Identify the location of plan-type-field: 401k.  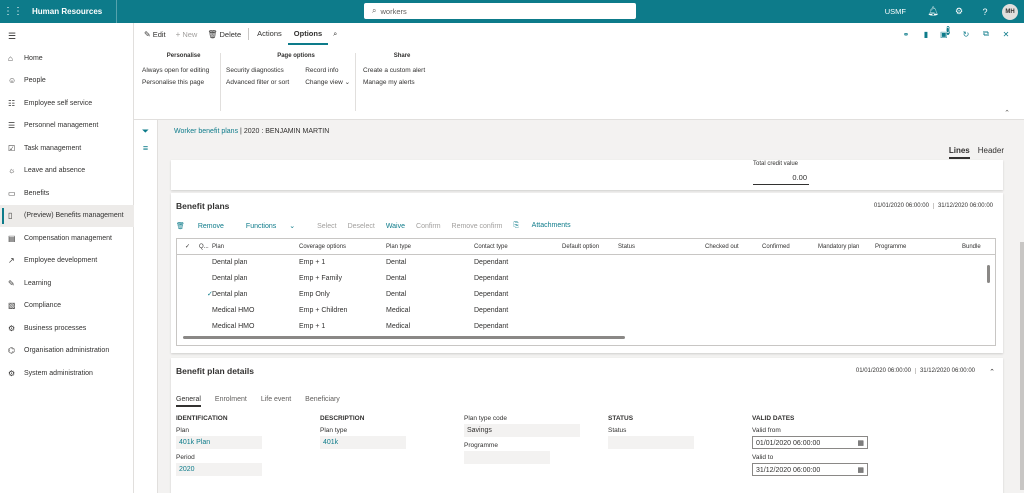
(363, 442).